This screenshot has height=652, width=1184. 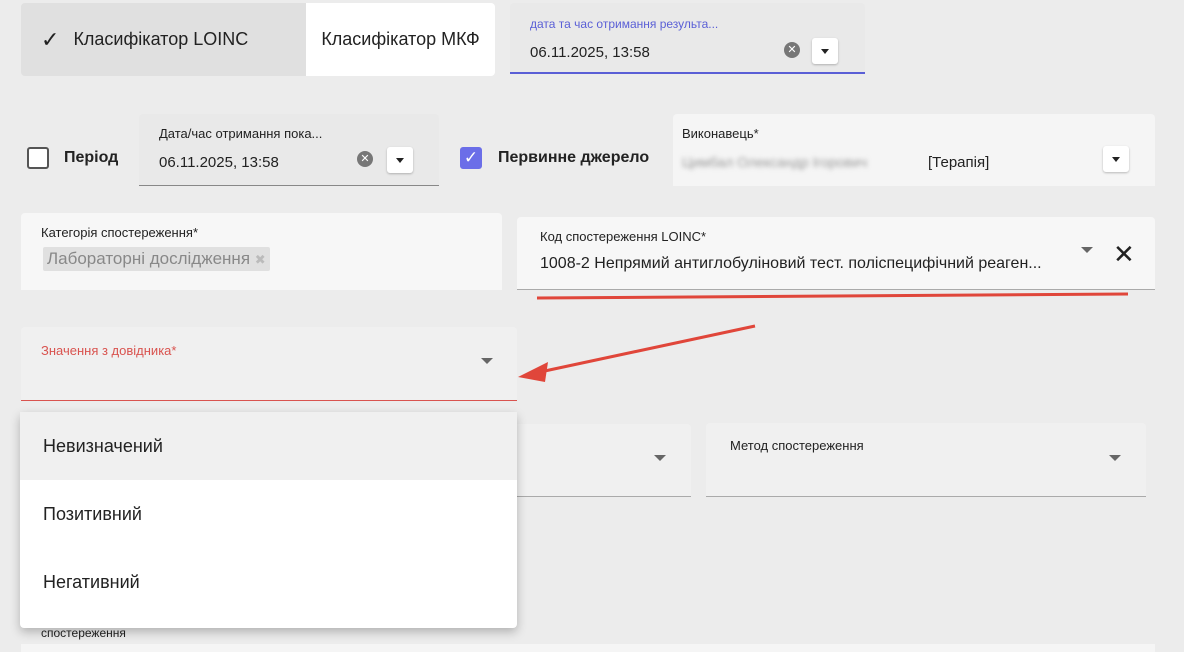 I want to click on annotation-arrow, so click(x=647, y=349).